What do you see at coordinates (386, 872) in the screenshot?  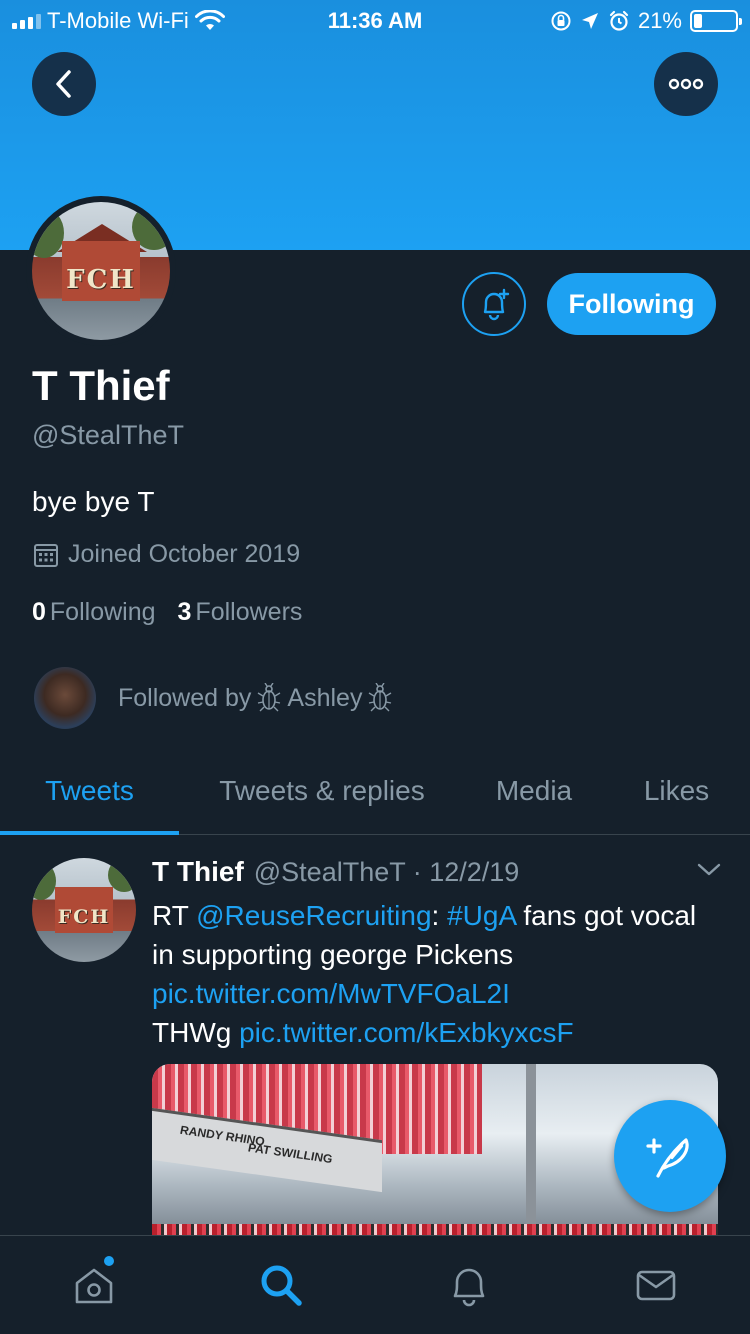 I see `tweet-handle-date: @StealTheT · 12/2/19` at bounding box center [386, 872].